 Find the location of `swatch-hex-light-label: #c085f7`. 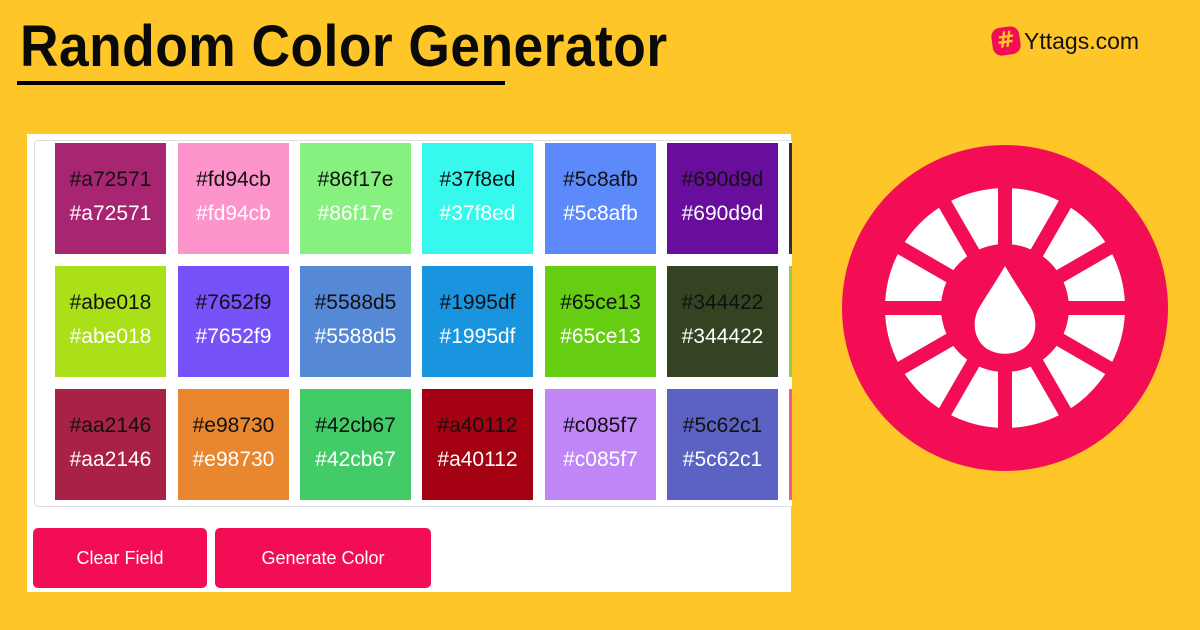

swatch-hex-light-label: #c085f7 is located at coordinates (600, 459).